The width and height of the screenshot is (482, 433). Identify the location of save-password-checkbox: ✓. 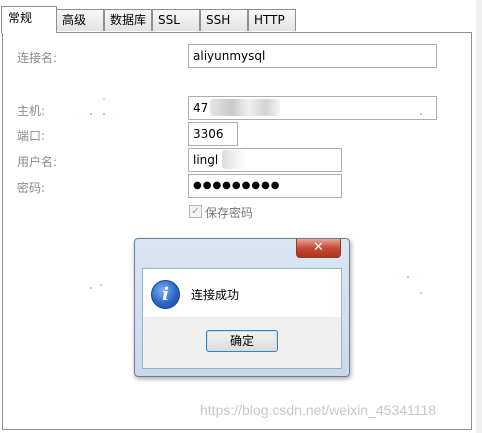
(195, 211).